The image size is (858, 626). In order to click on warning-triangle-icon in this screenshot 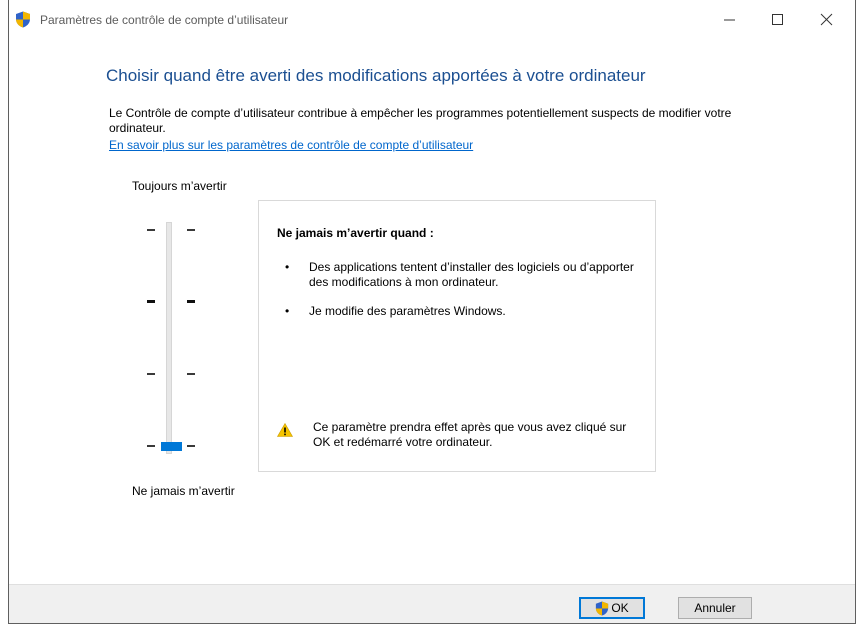, I will do `click(285, 430)`.